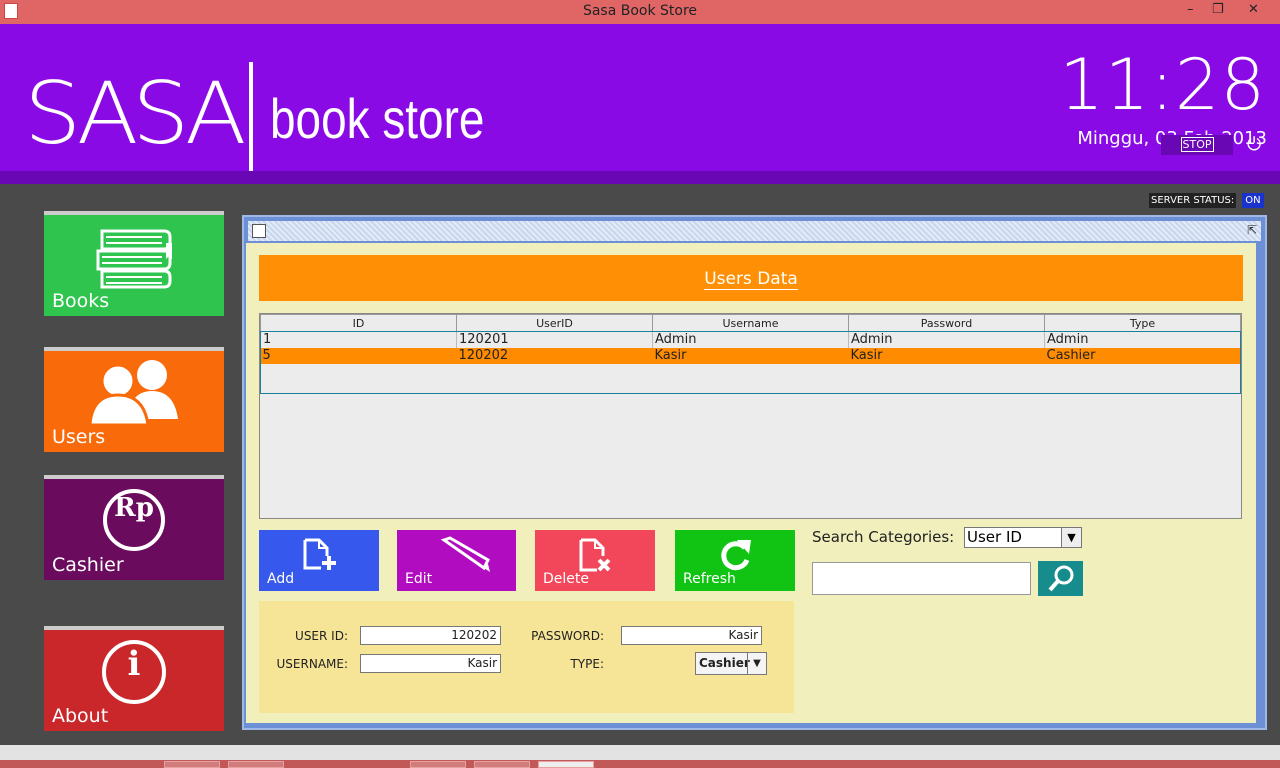 This screenshot has height=768, width=1280. What do you see at coordinates (736, 555) in the screenshot?
I see `refresh-icon` at bounding box center [736, 555].